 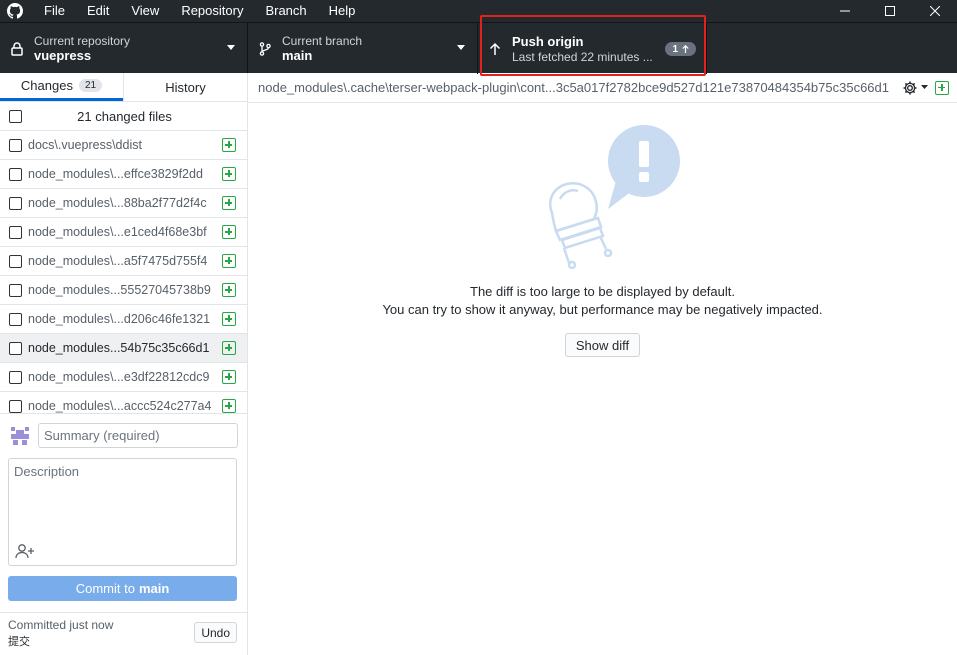 What do you see at coordinates (119, 319) in the screenshot?
I see `file-path: node_modules\...d206c46fe1321` at bounding box center [119, 319].